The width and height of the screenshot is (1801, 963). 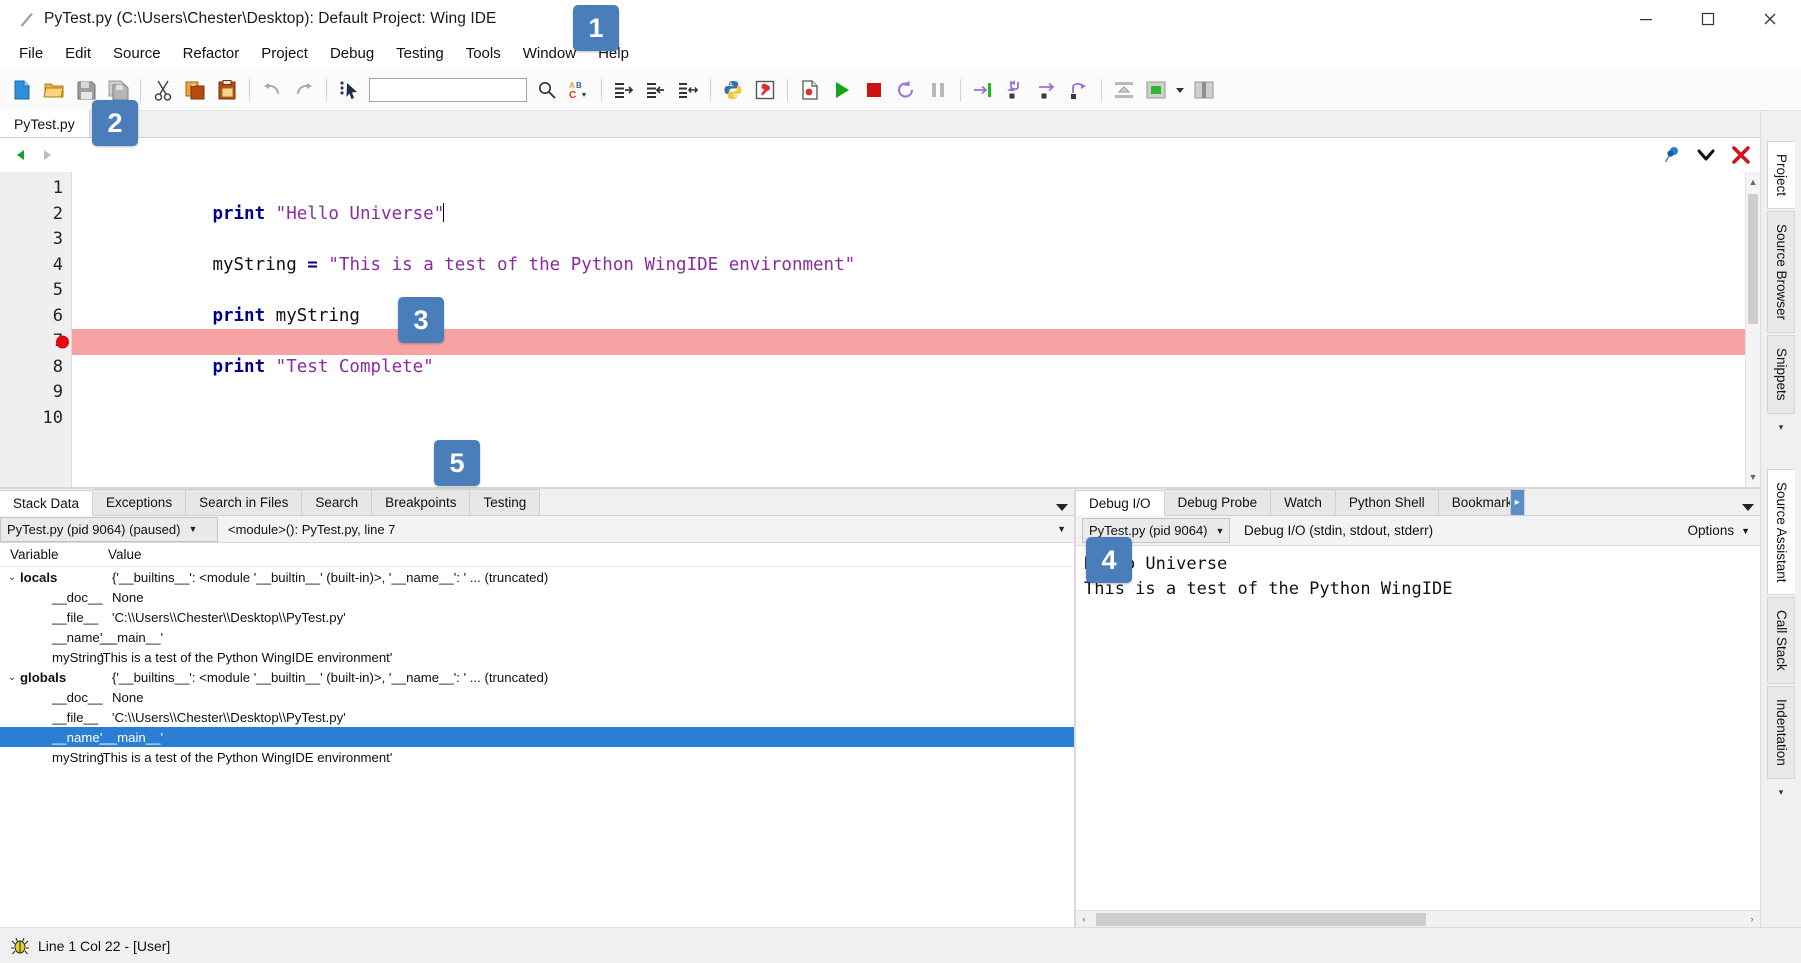 What do you see at coordinates (938, 90) in the screenshot?
I see `pause-icon` at bounding box center [938, 90].